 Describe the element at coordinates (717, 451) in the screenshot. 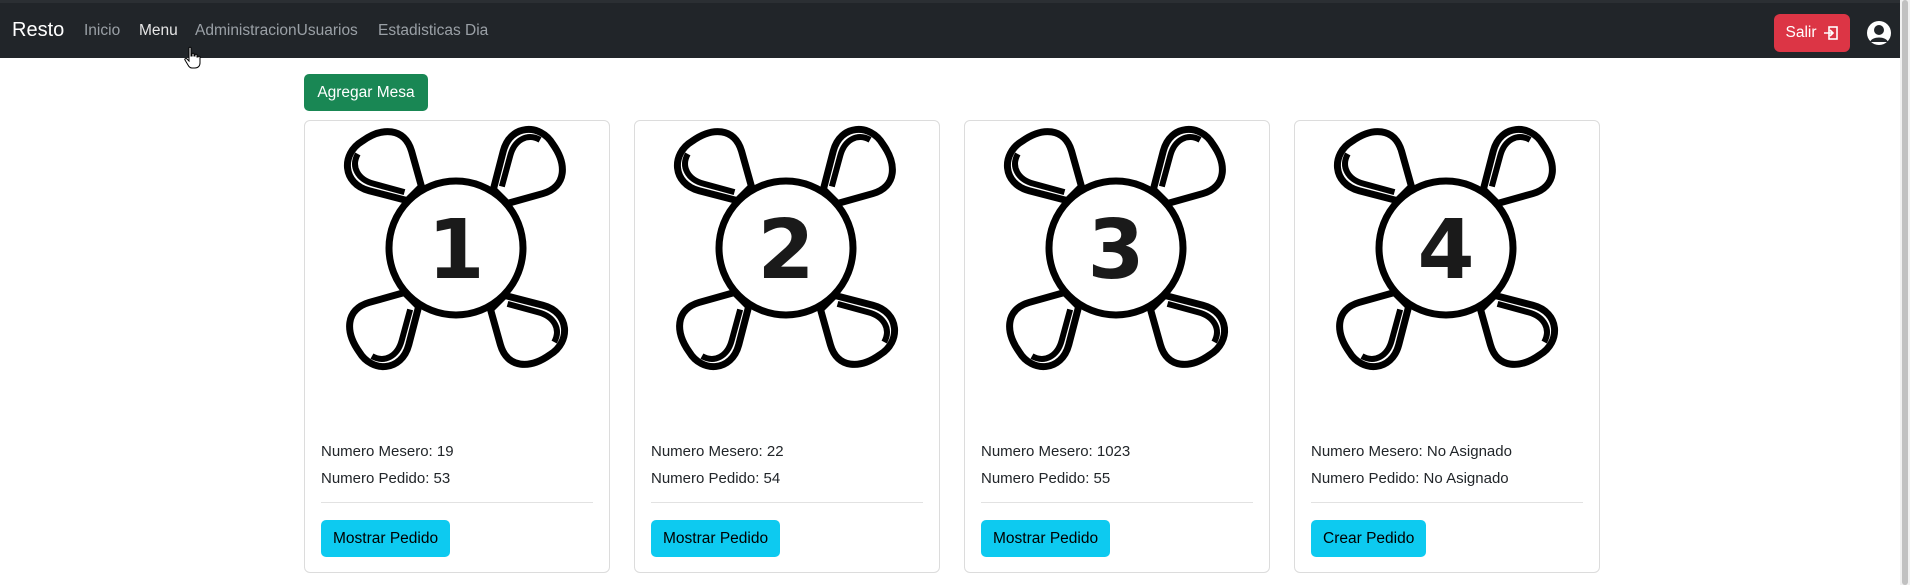

I see `waiter-number: Numero Mesero: 22` at that location.